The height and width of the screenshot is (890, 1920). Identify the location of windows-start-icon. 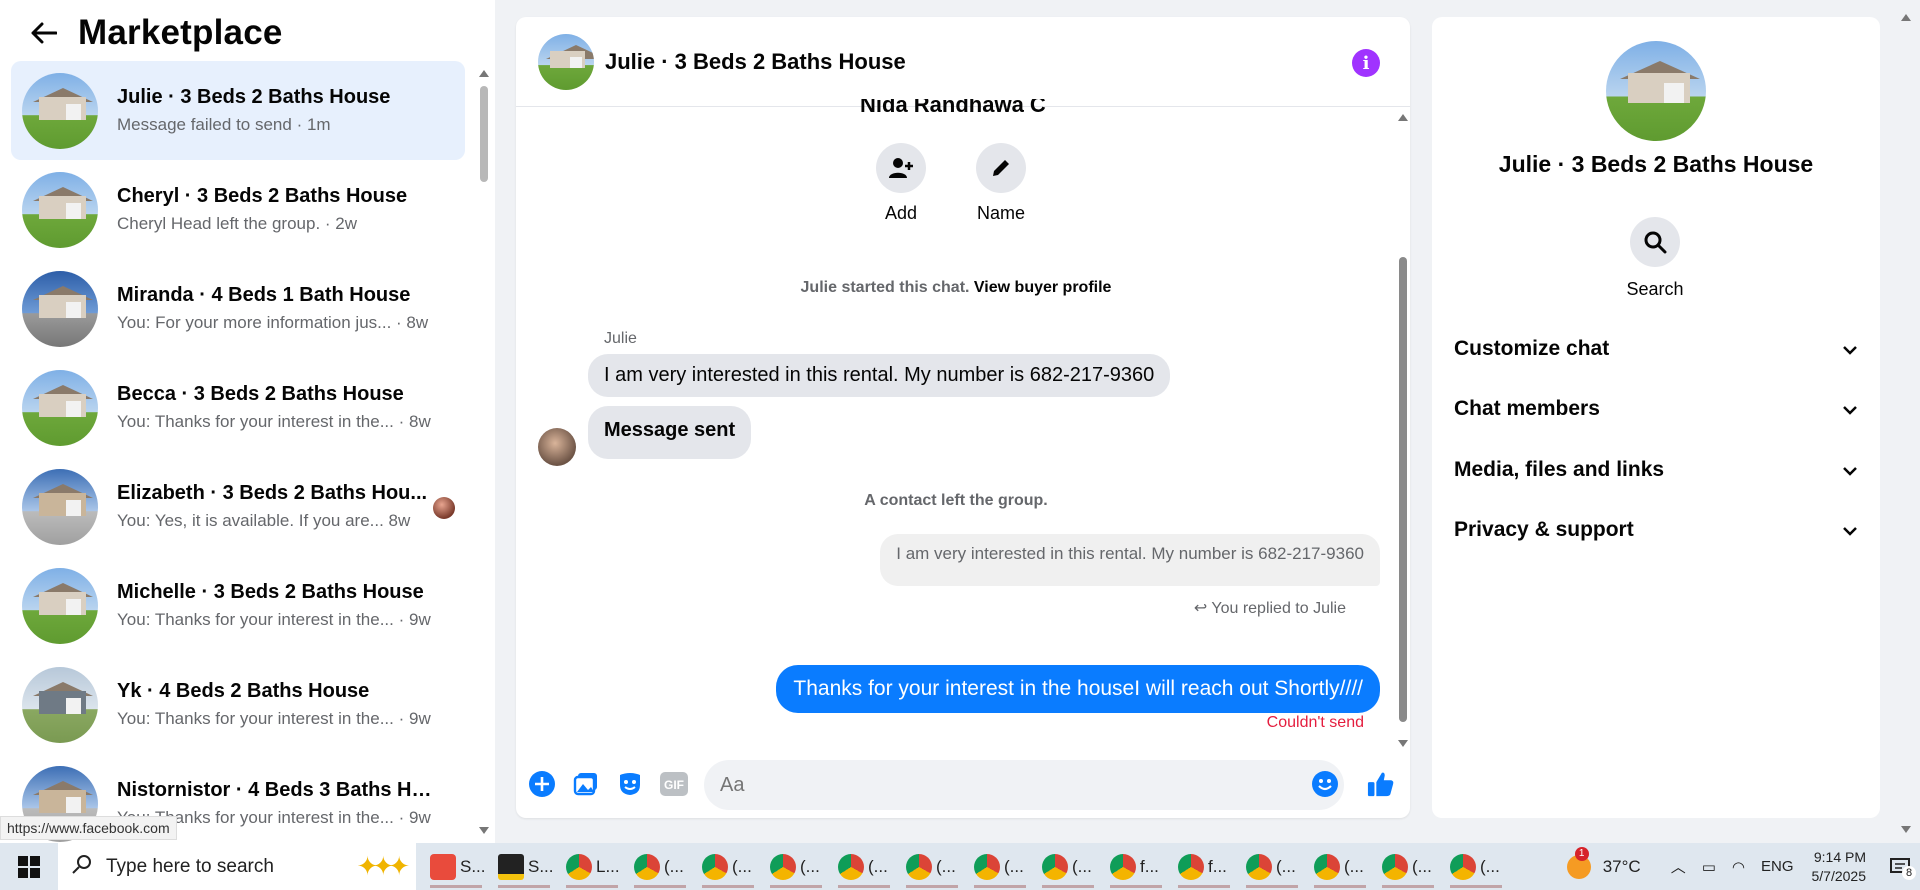
(29, 866).